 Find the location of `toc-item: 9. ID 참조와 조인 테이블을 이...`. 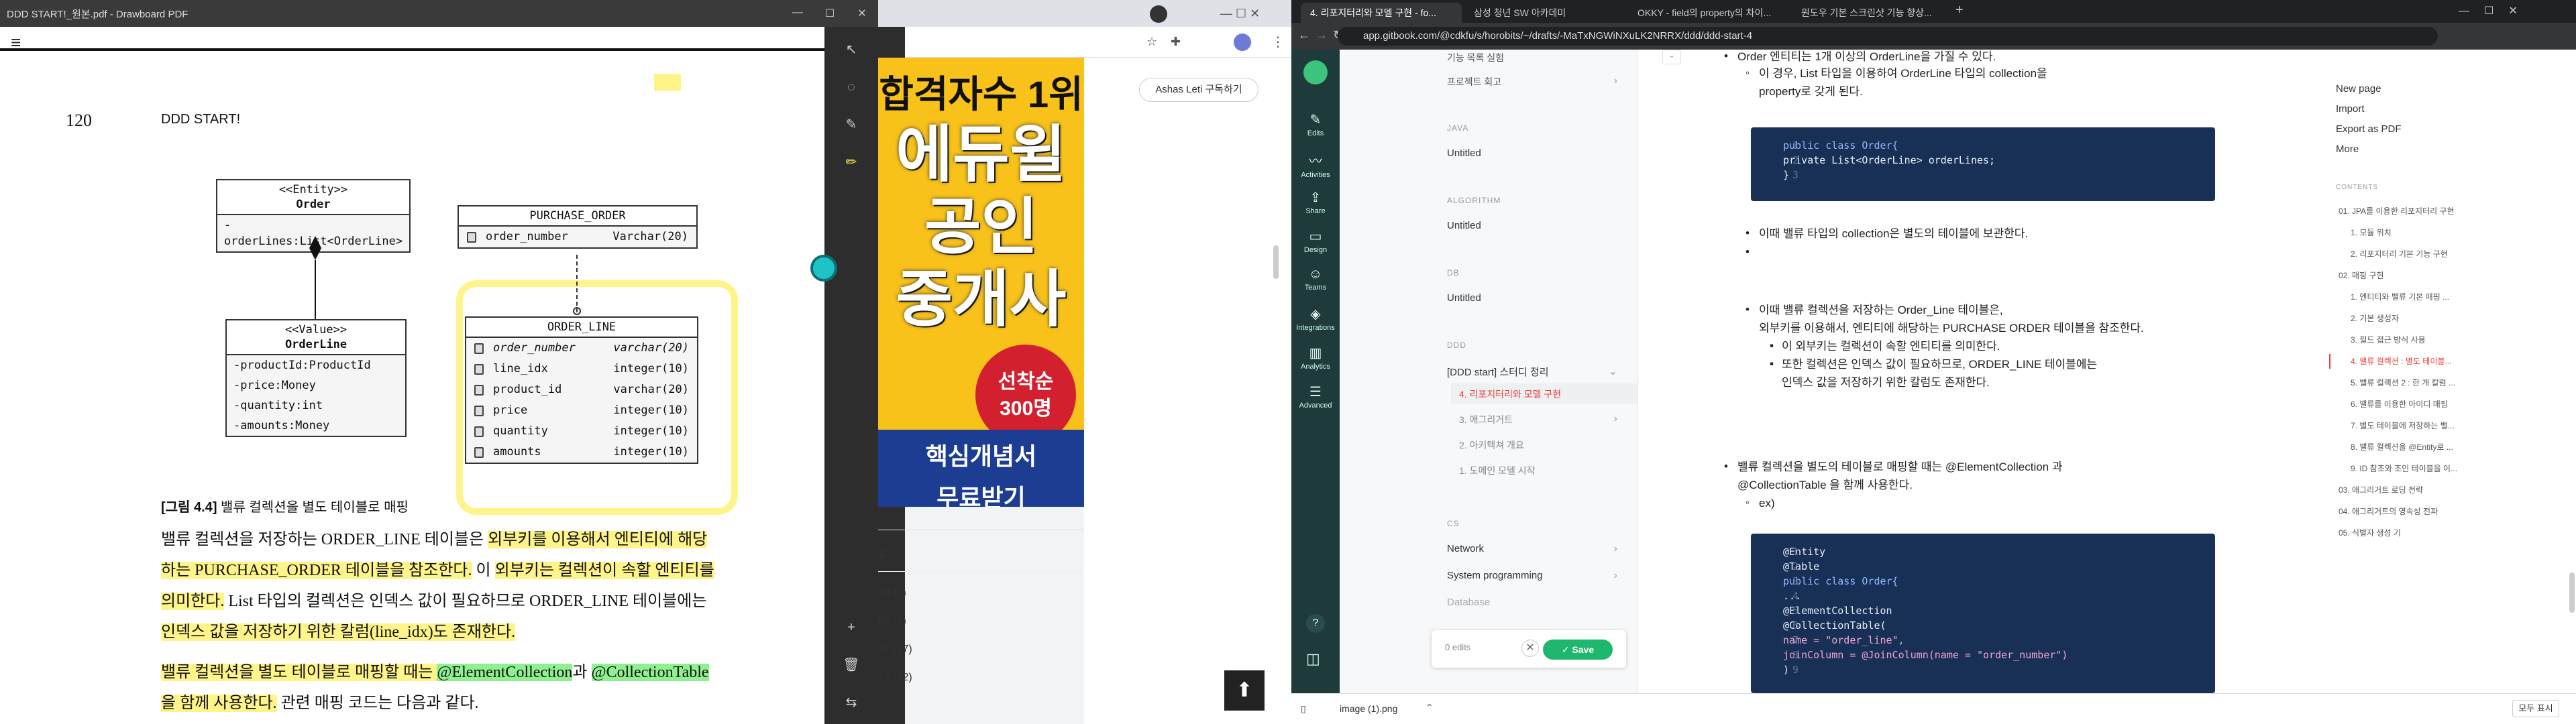

toc-item: 9. ID 참조와 조인 테이블을 이... is located at coordinates (2404, 468).